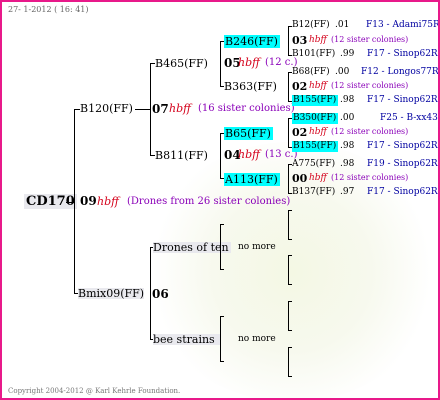 Image resolution: width=440 pixels, height=400 pixels. What do you see at coordinates (347, 192) in the screenshot?
I see `g4-value: .97` at bounding box center [347, 192].